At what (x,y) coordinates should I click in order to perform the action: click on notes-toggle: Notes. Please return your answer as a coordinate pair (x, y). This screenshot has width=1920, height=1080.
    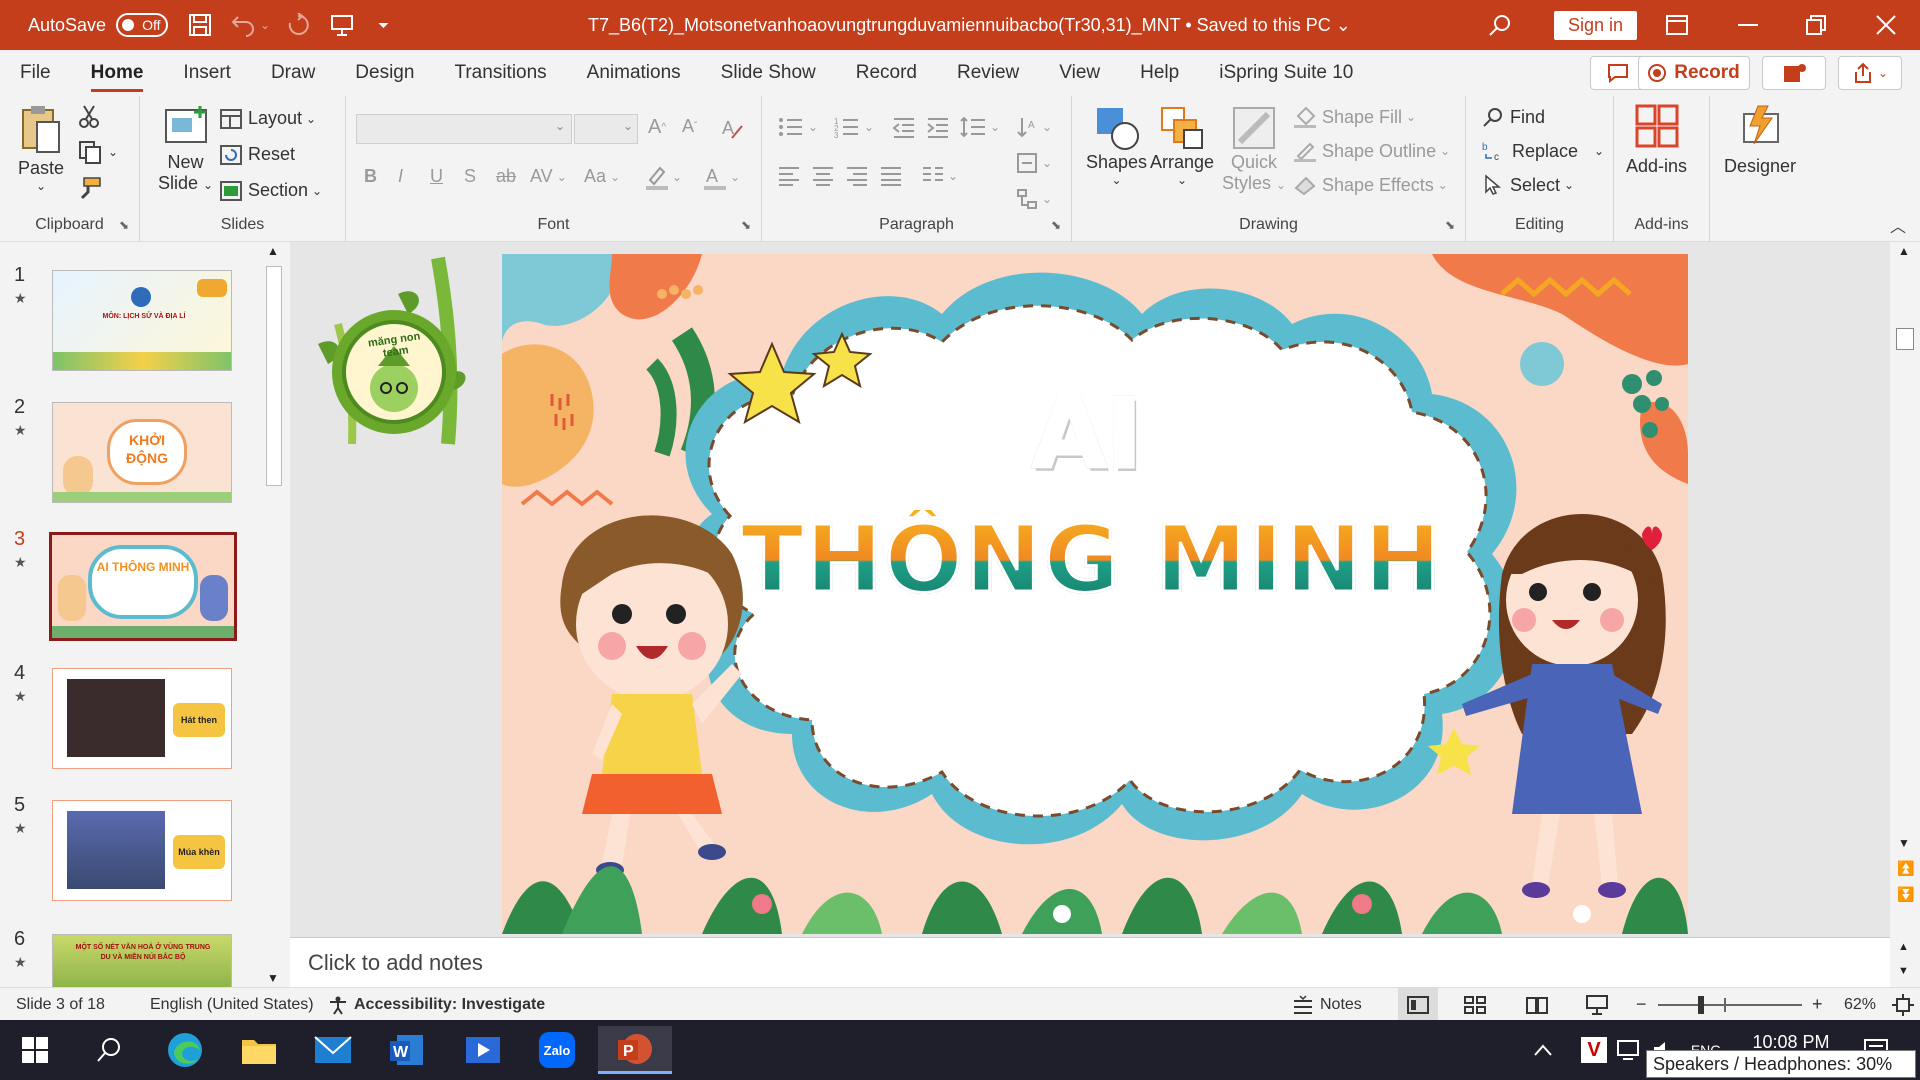
    Looking at the image, I should click on (1327, 1004).